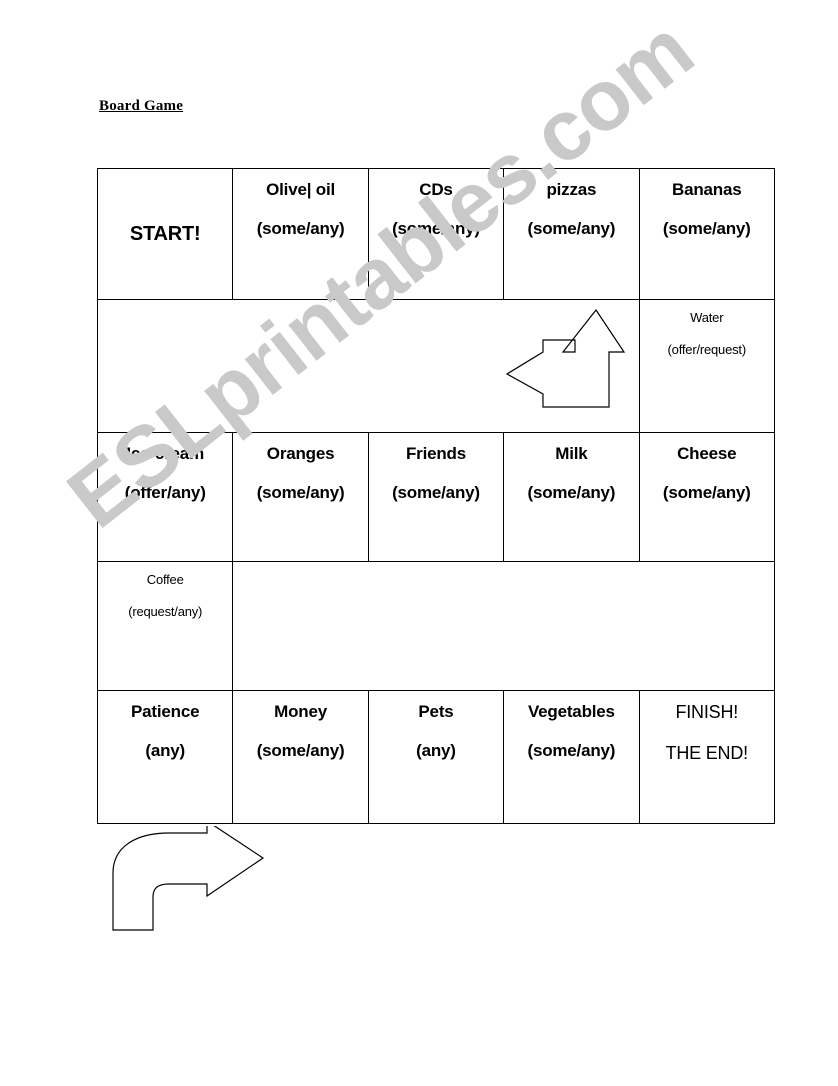 Image resolution: width=838 pixels, height=1086 pixels. What do you see at coordinates (195, 881) in the screenshot?
I see `bend-right-arrow-icon` at bounding box center [195, 881].